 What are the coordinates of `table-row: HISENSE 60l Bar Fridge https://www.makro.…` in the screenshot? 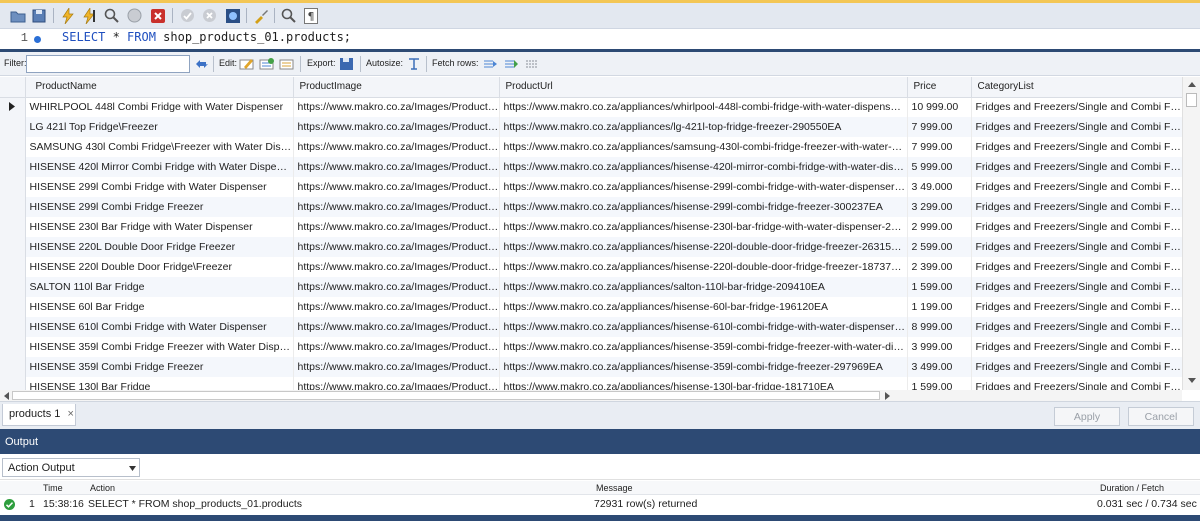 It's located at (591, 307).